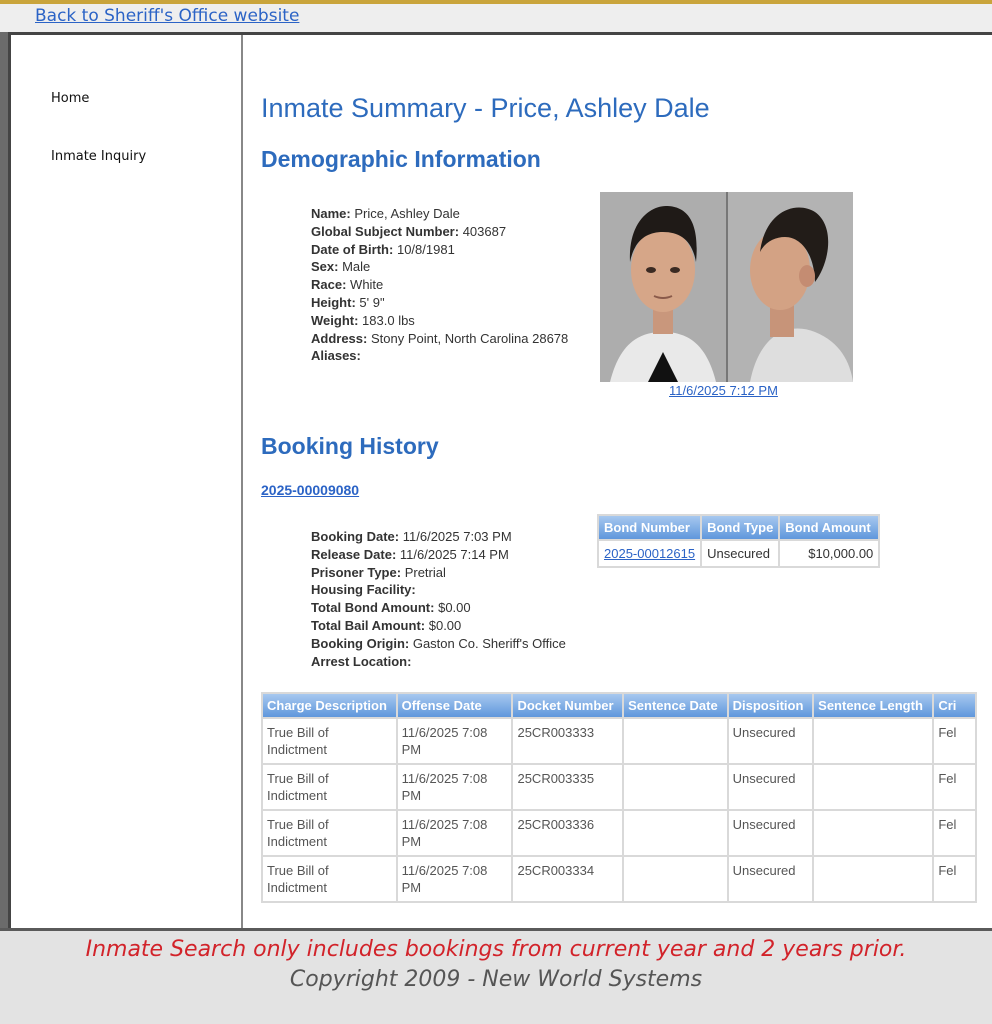 This screenshot has width=992, height=1024. Describe the element at coordinates (675, 705) in the screenshot. I see `sentence-date-header: Sentence Date` at that location.